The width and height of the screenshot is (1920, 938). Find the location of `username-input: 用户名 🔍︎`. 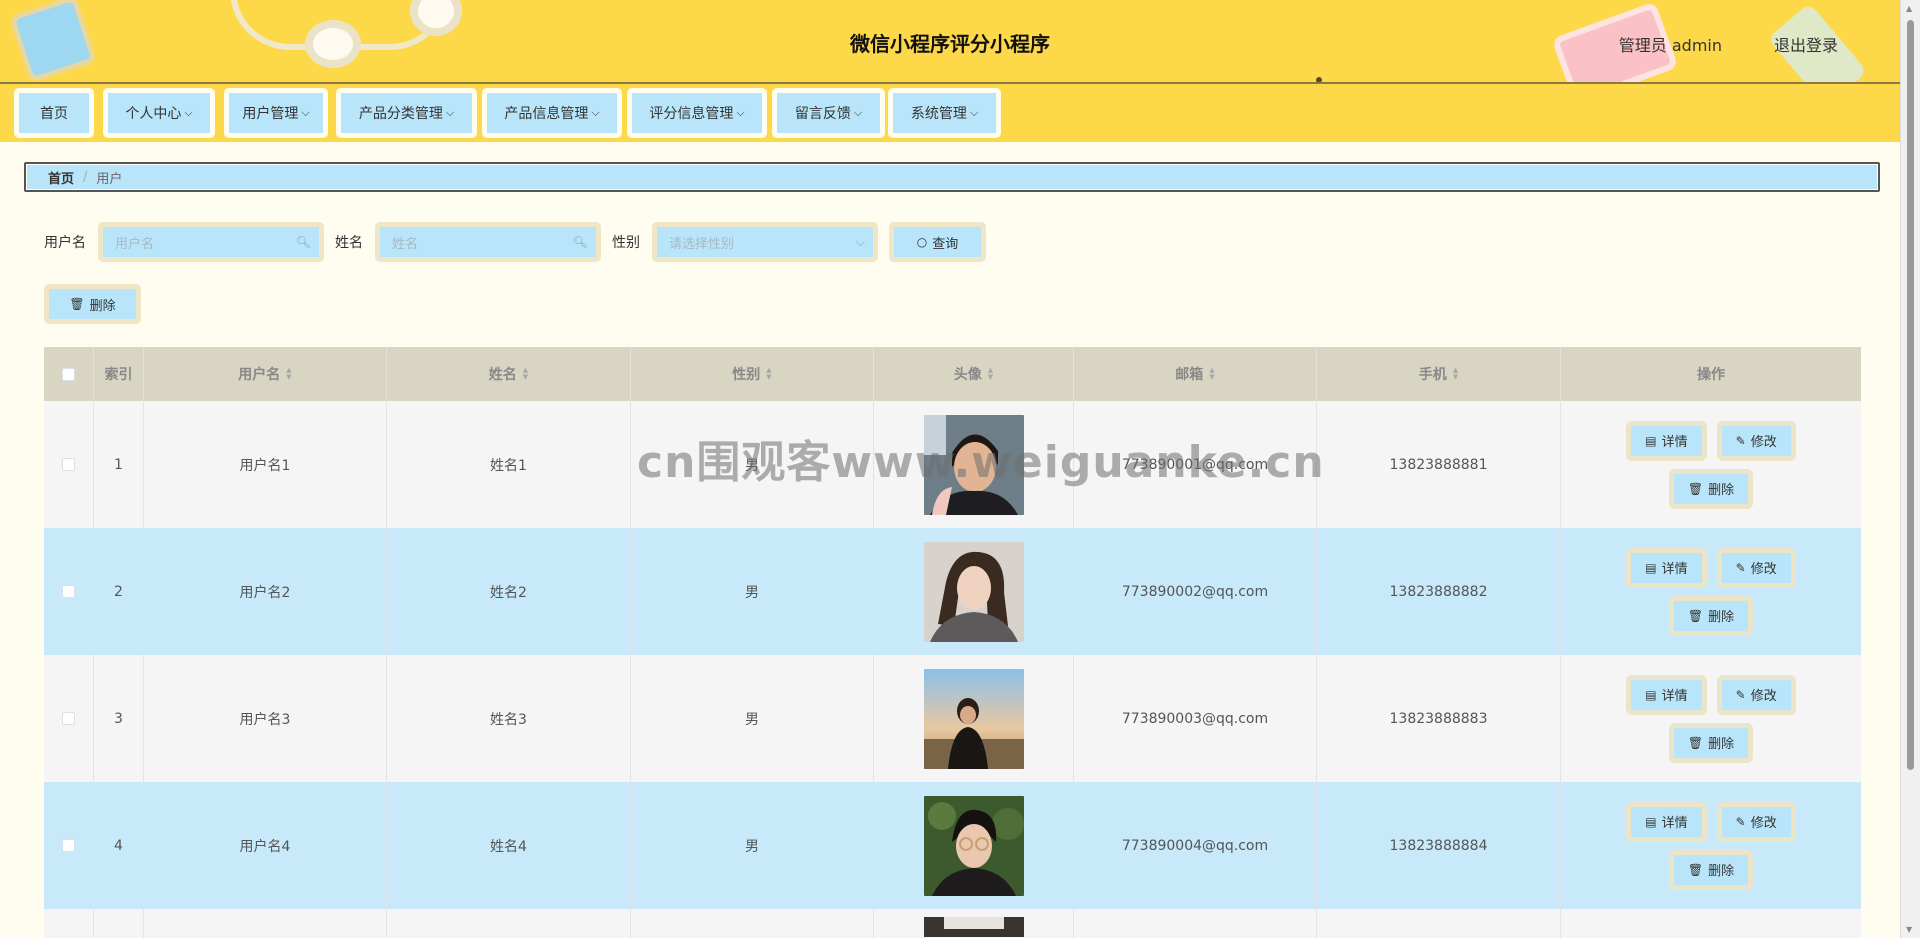

username-input: 用户名 🔍︎ is located at coordinates (211, 242).